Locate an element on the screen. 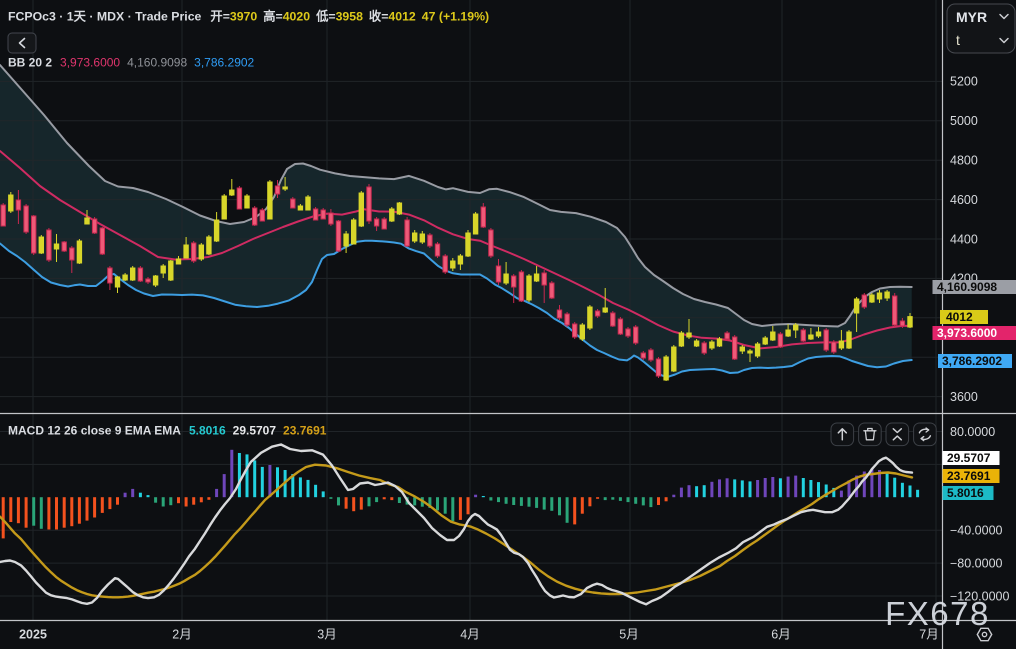 This screenshot has height=649, width=1016. svg-text: MYR is located at coordinates (971, 17).